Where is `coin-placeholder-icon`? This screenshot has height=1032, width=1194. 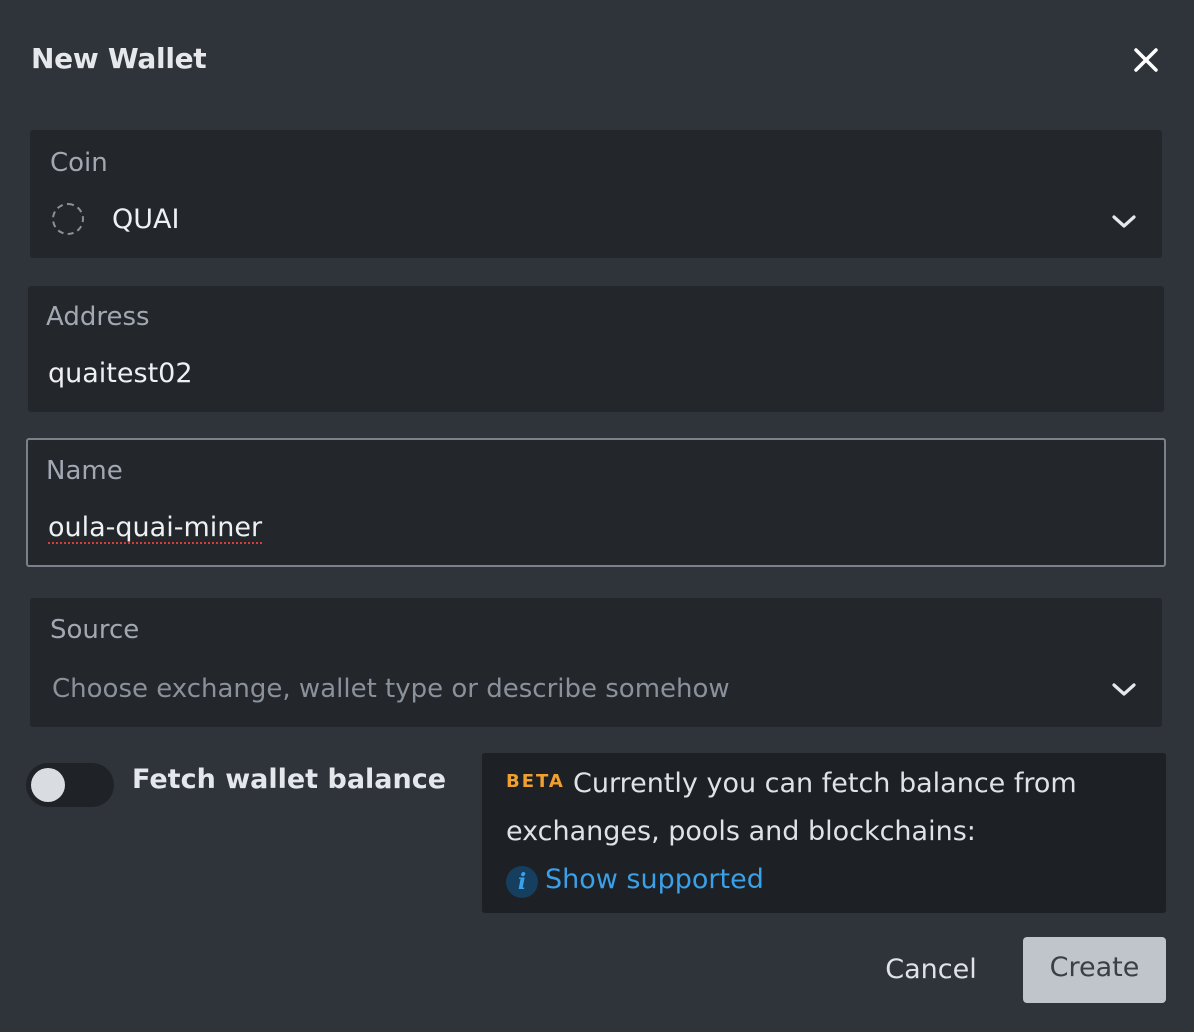 coin-placeholder-icon is located at coordinates (68, 219).